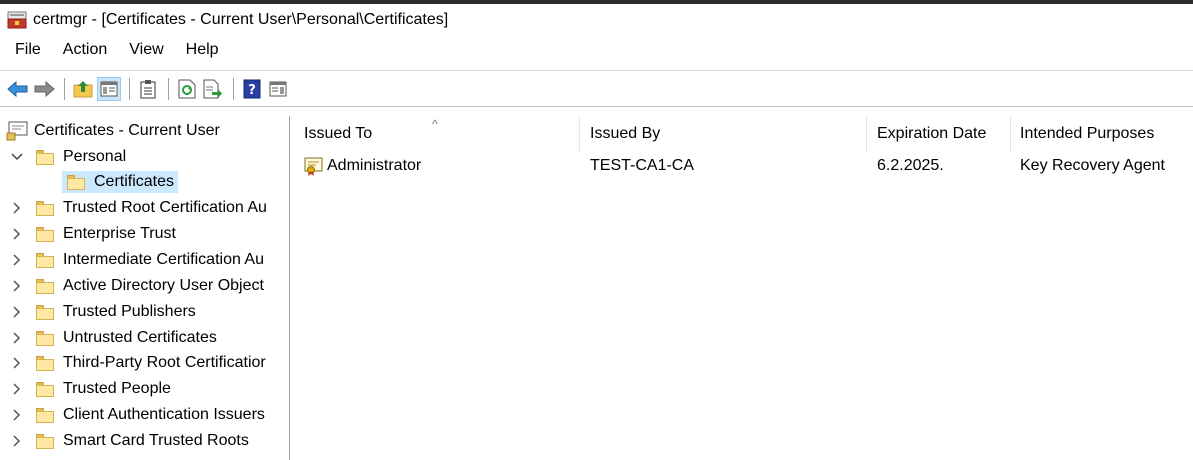 Image resolution: width=1193 pixels, height=460 pixels. Describe the element at coordinates (44, 89) in the screenshot. I see `forward-icon` at that location.